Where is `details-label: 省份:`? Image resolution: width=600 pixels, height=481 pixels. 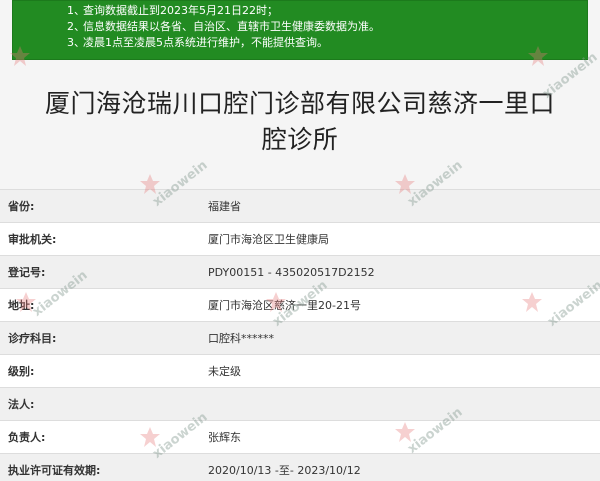
details-label: 省份: is located at coordinates (21, 206).